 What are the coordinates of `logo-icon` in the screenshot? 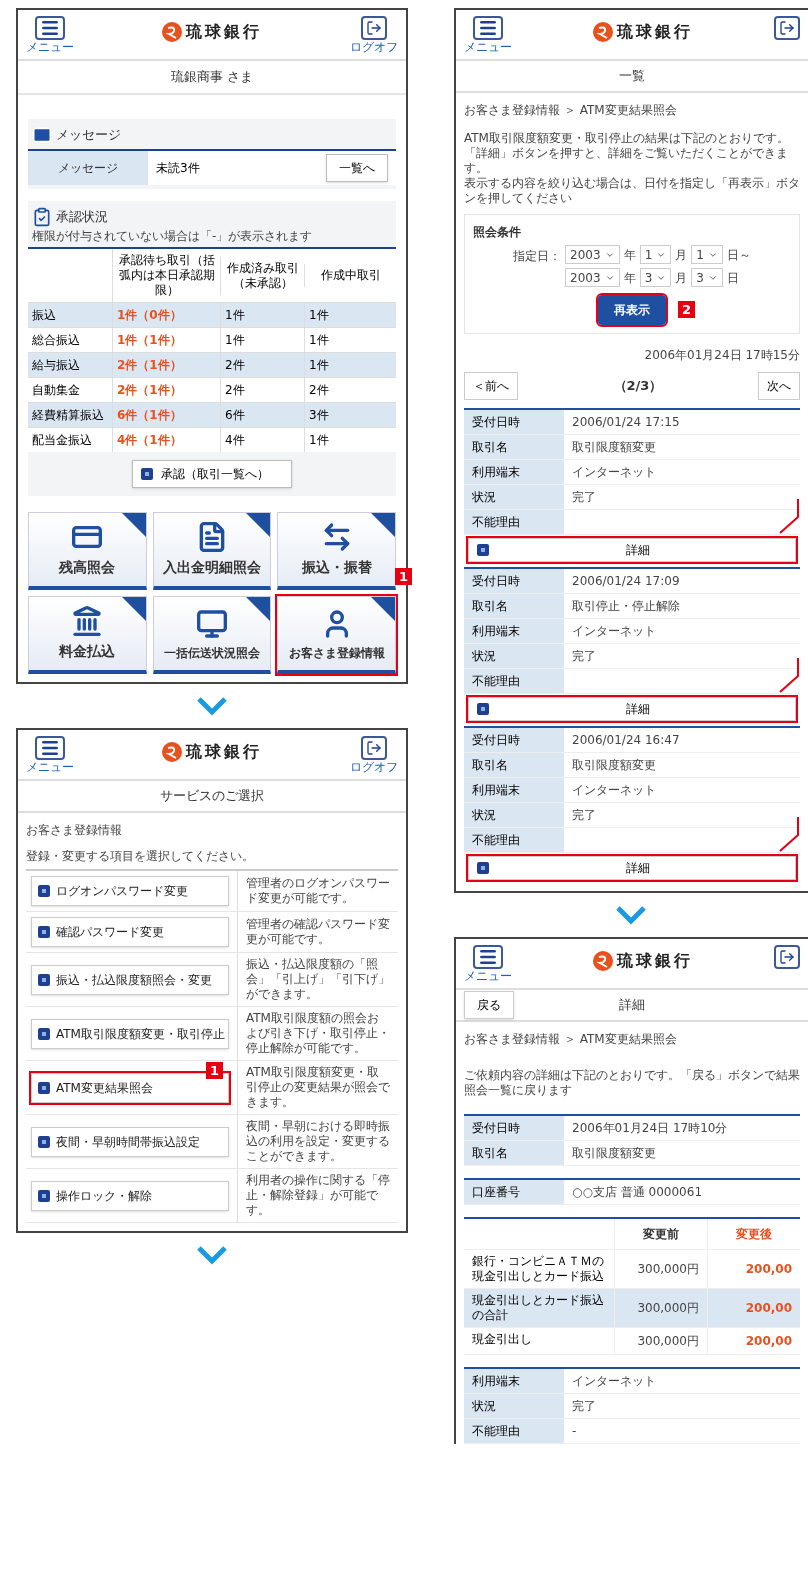 It's located at (603, 961).